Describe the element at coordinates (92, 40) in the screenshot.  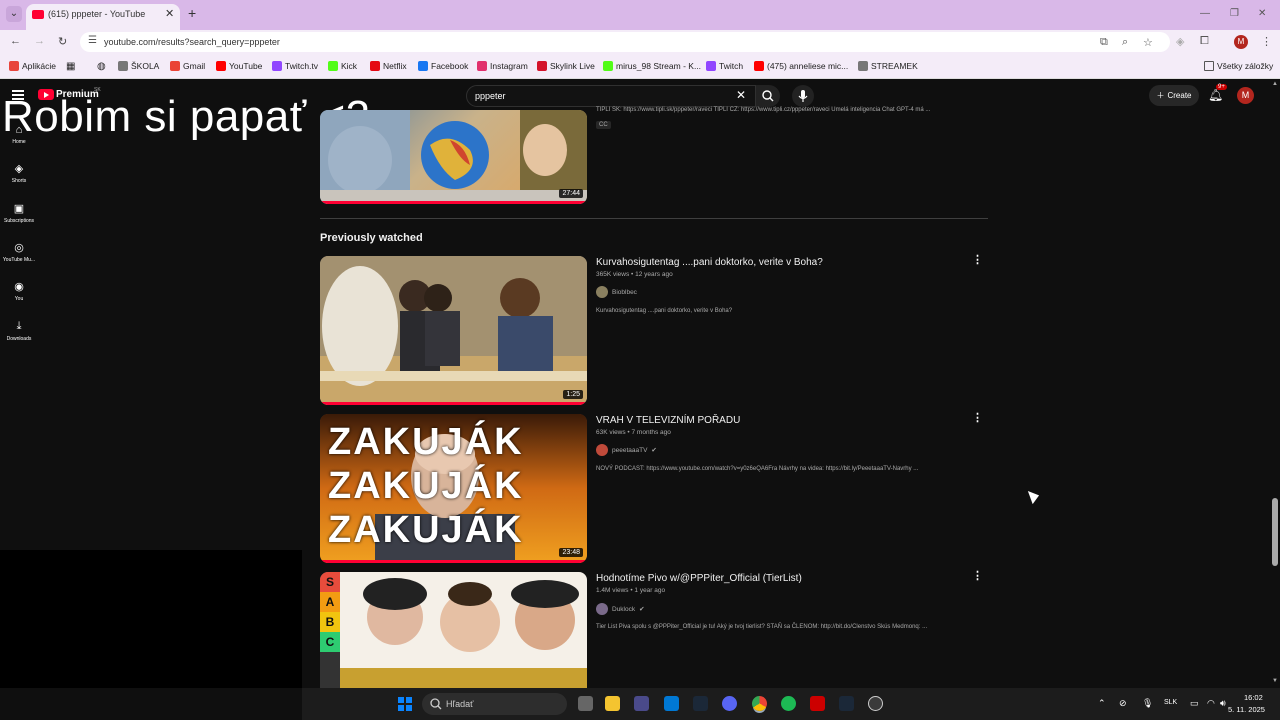
I see `site-info-icon: ☰` at that location.